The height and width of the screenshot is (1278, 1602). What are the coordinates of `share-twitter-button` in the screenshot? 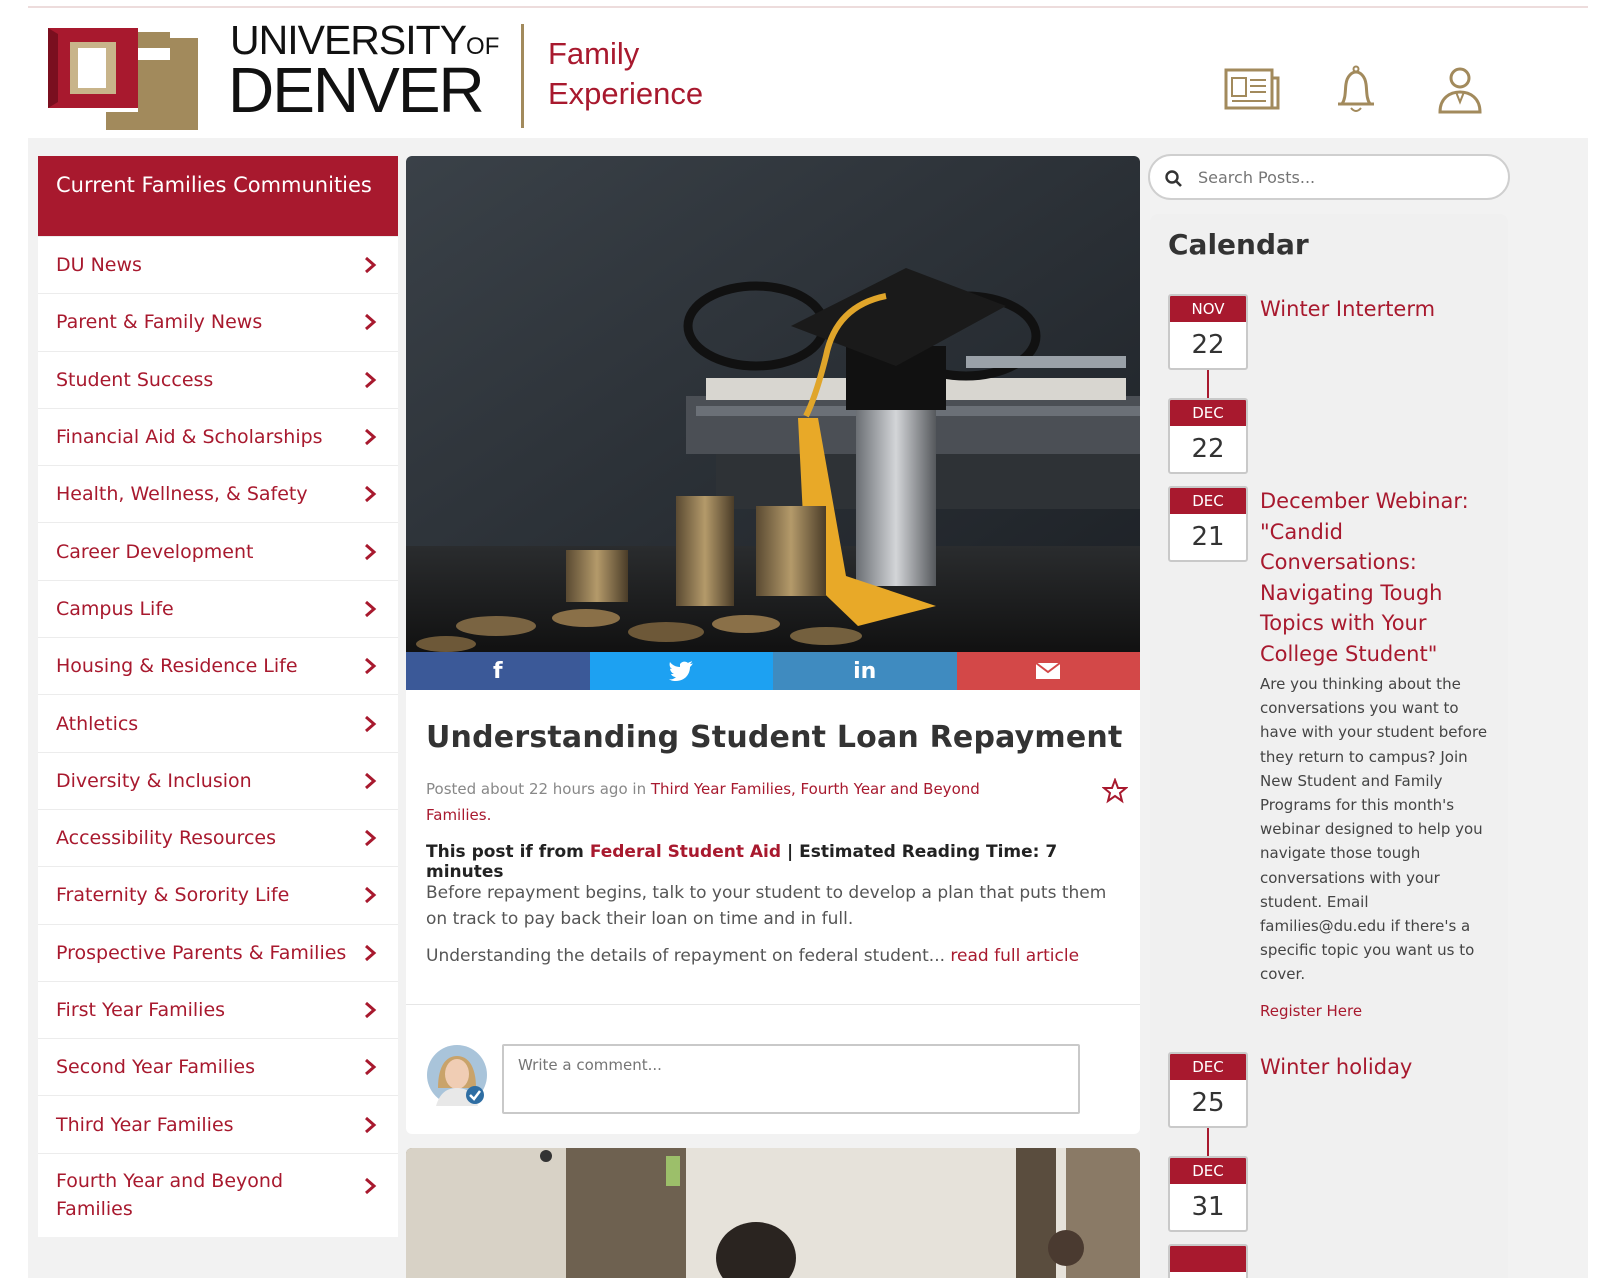 It's located at (681, 671).